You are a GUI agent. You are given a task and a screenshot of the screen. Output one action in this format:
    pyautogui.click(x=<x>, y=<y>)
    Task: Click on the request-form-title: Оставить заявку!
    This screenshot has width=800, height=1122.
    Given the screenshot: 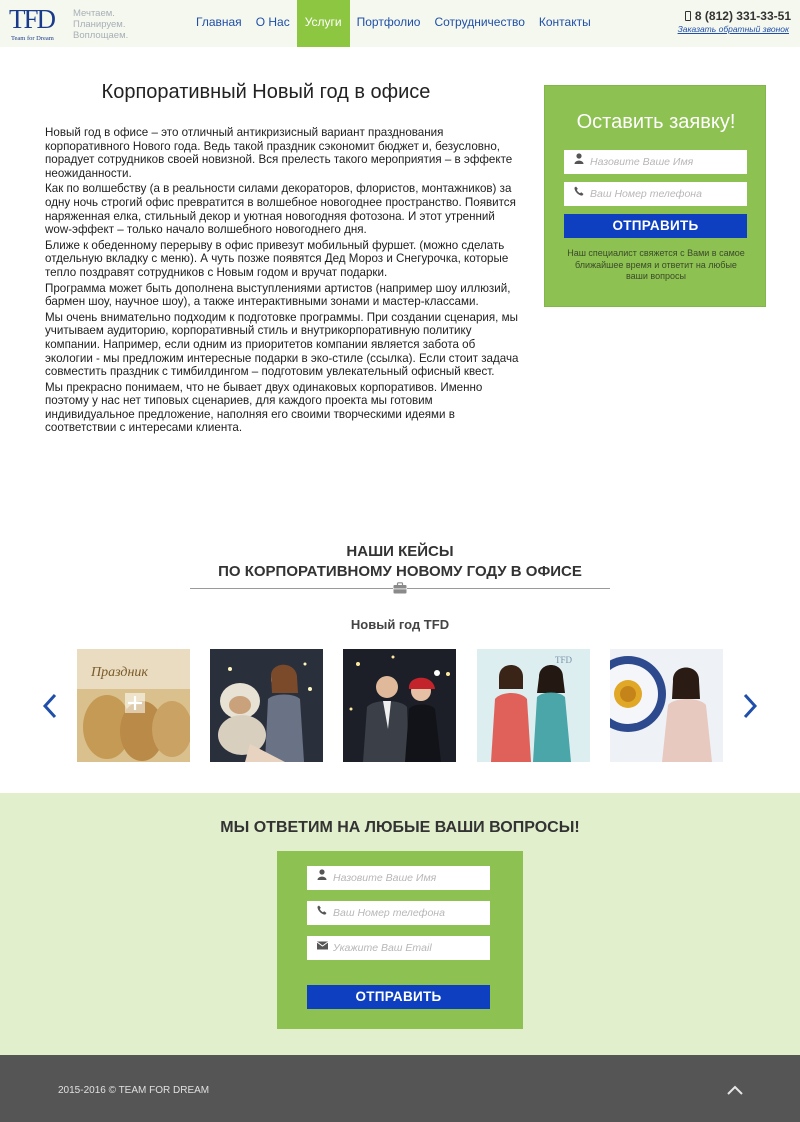 What is the action you would take?
    pyautogui.click(x=656, y=122)
    